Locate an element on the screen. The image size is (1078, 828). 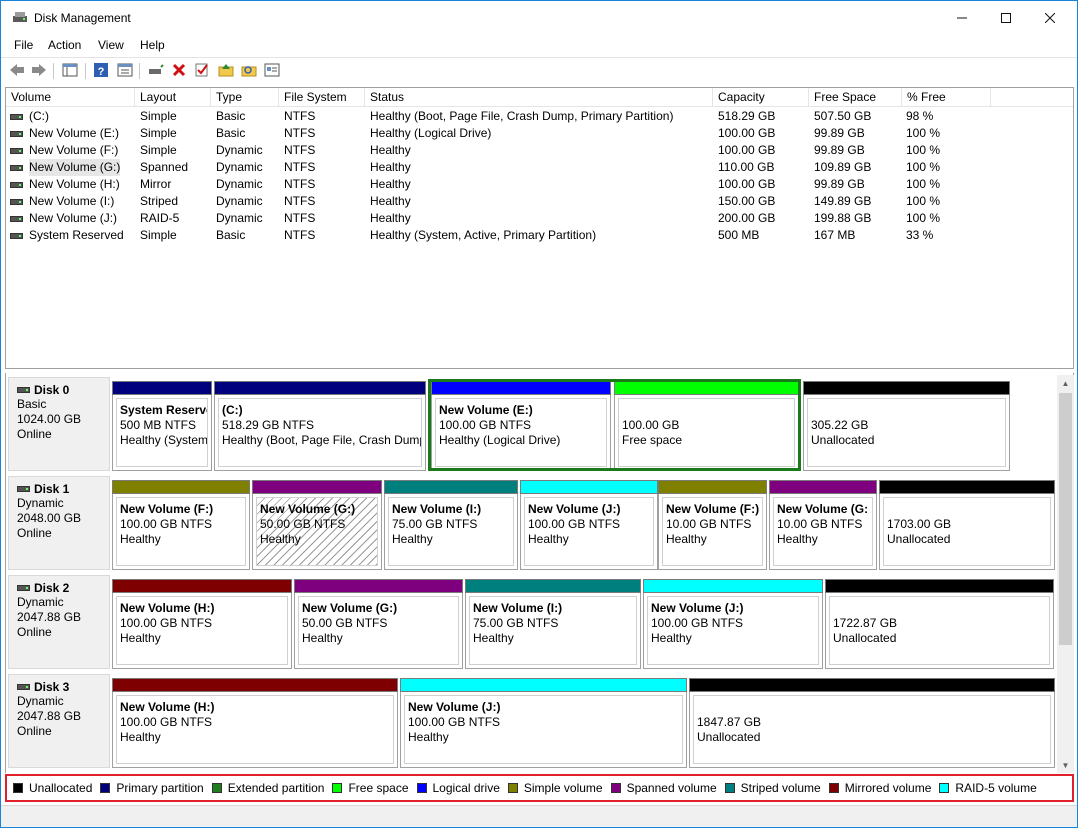
menu-action: Action is located at coordinates (64, 45).